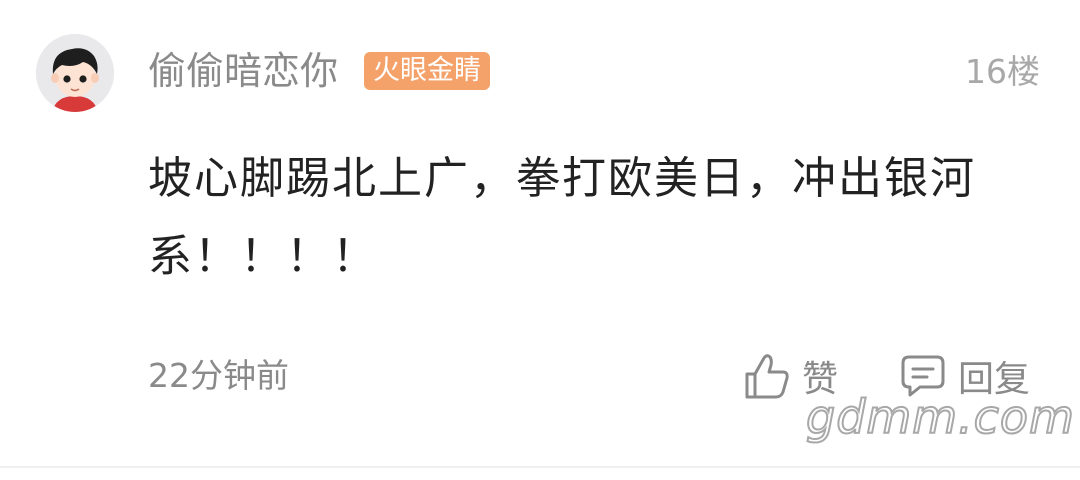 The width and height of the screenshot is (1080, 480). Describe the element at coordinates (767, 376) in the screenshot. I see `thumbs-up-icon` at that location.